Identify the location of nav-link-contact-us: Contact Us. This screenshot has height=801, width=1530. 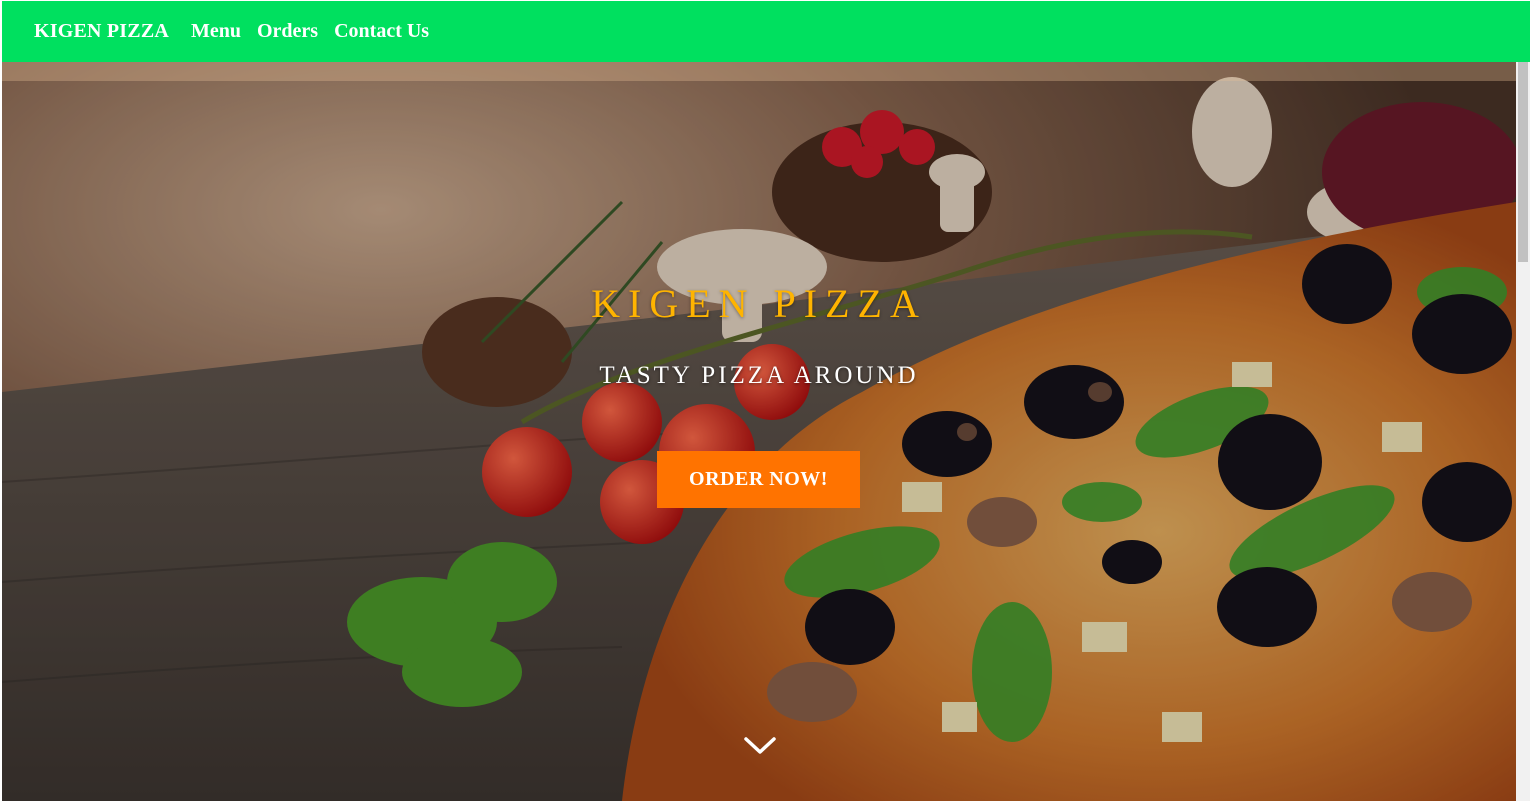
(381, 31).